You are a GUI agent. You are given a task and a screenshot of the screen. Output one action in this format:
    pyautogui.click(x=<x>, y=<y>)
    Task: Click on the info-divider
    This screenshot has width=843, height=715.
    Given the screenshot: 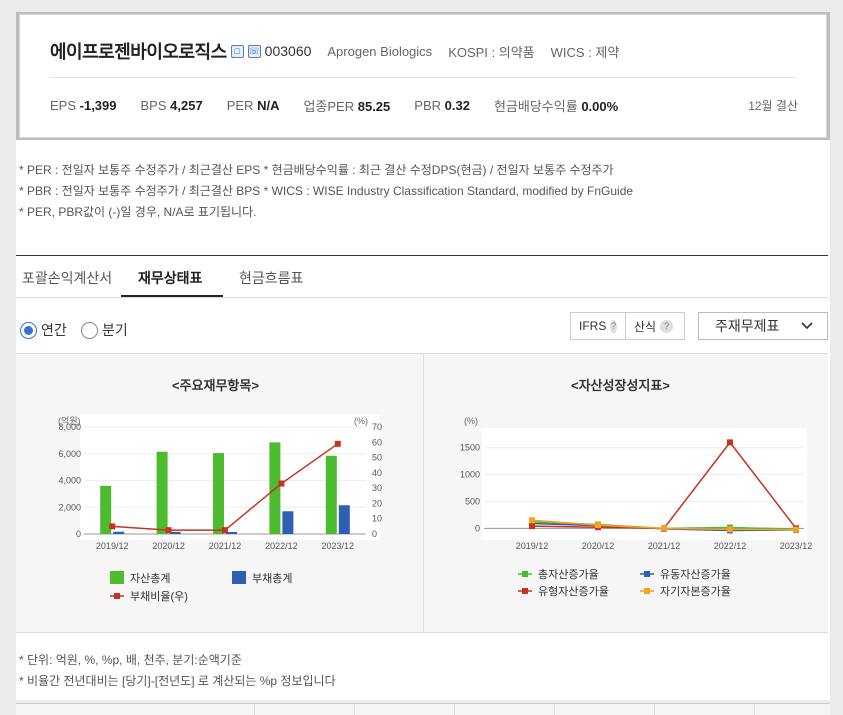 What is the action you would take?
    pyautogui.click(x=423, y=77)
    